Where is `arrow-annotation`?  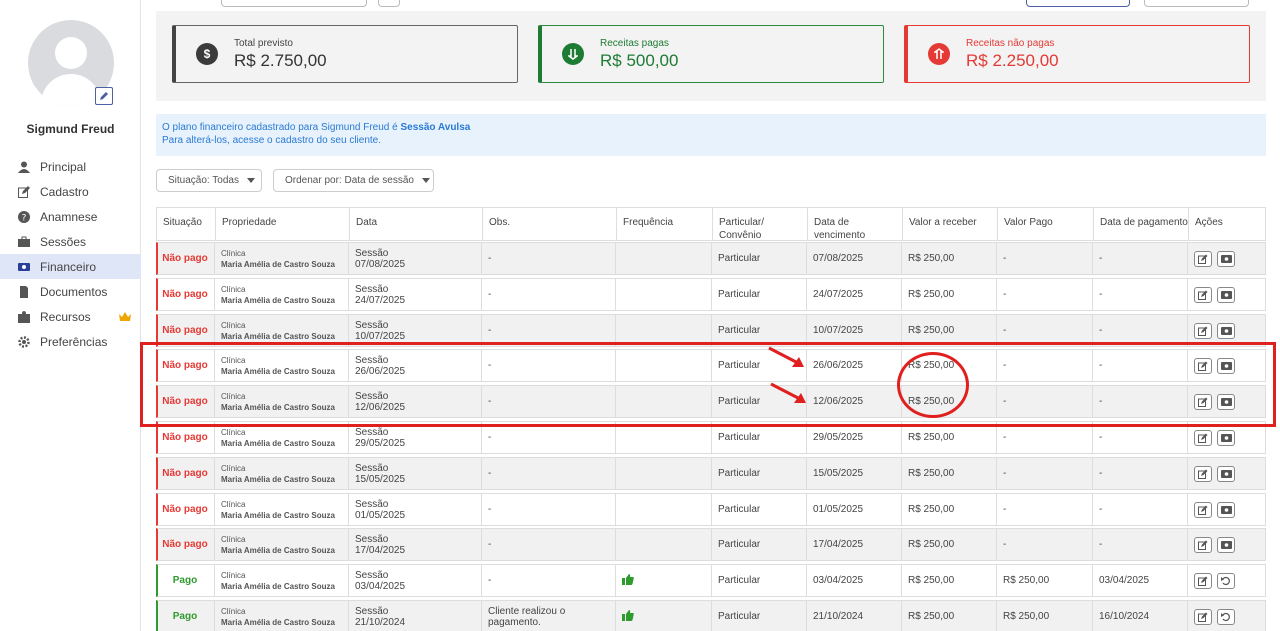
arrow-annotation is located at coordinates (788, 392).